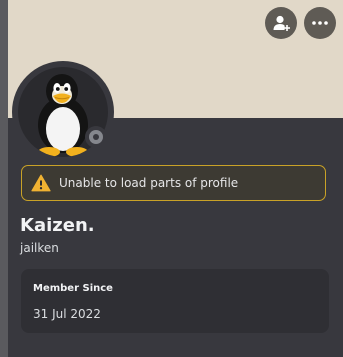  I want to click on offline-icon, so click(96, 137).